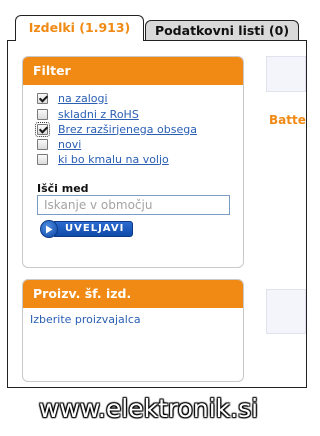 The image size is (320, 436). Describe the element at coordinates (79, 28) in the screenshot. I see `tab-products: Izdelki (1.913)` at that location.